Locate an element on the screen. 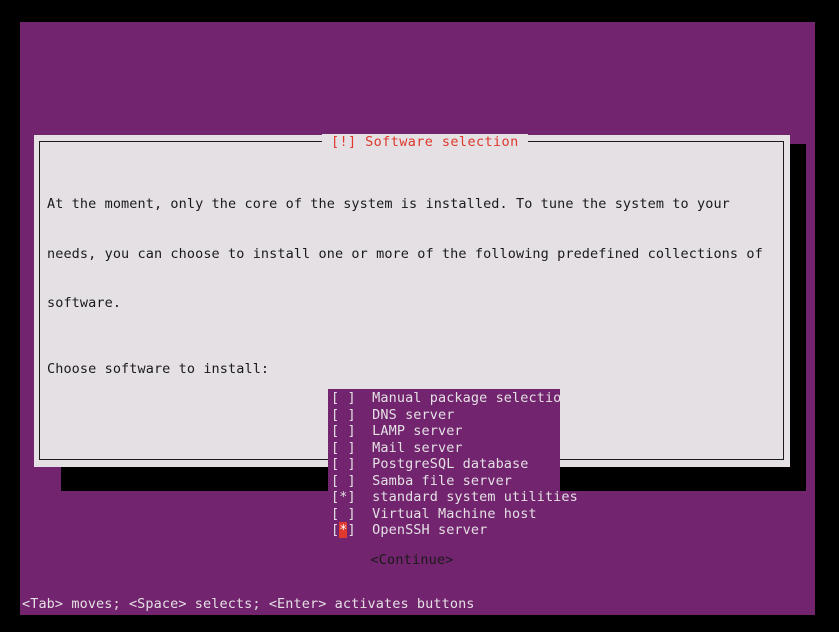 The width and height of the screenshot is (839, 632). list-item-label: LAMP server is located at coordinates (409, 431).